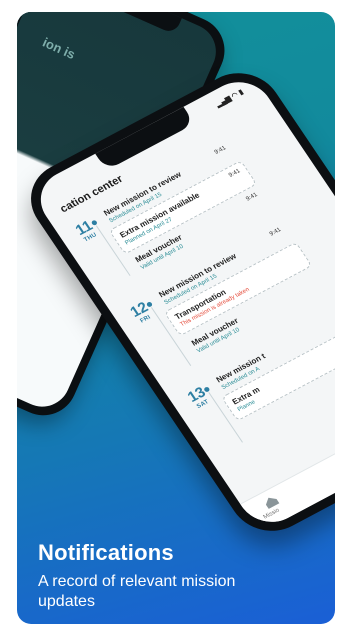 The image size is (338, 631). What do you see at coordinates (271, 514) in the screenshot?
I see `tab-missions-label: Missio` at bounding box center [271, 514].